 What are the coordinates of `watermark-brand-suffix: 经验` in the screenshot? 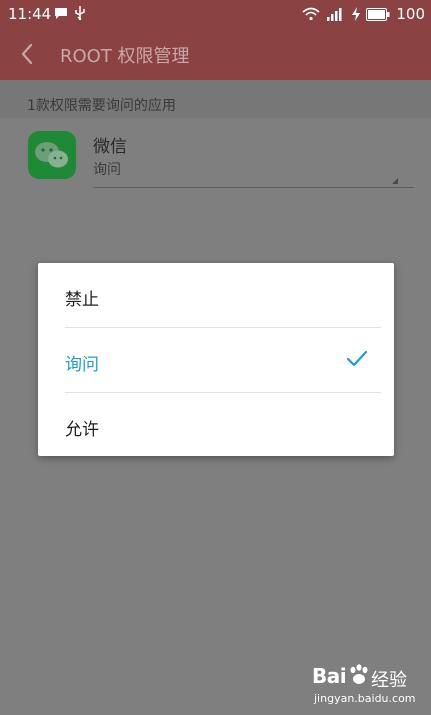 It's located at (389, 680).